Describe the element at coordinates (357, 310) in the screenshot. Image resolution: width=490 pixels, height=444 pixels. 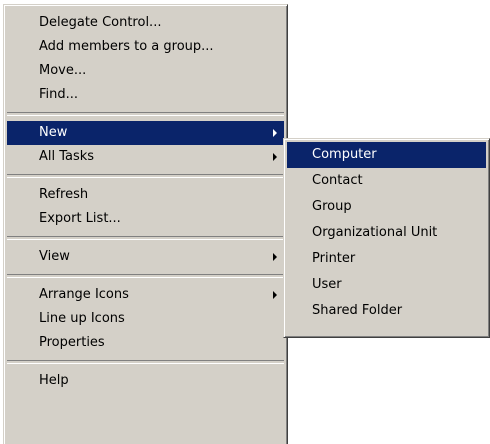
I see `submenu-item-label: Shared Folder` at that location.